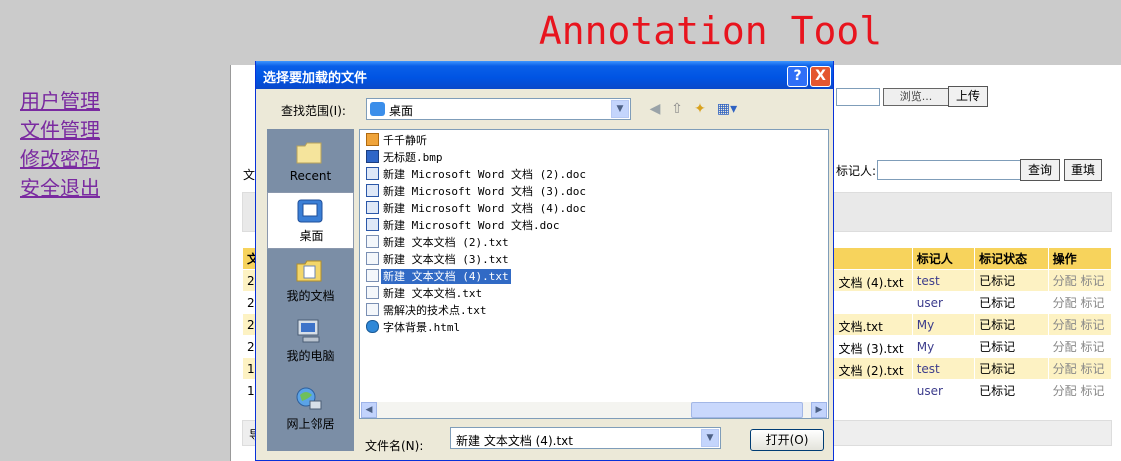 The width and height of the screenshot is (1121, 461). What do you see at coordinates (413, 157) in the screenshot?
I see `file-name: 无标题.bmp` at bounding box center [413, 157].